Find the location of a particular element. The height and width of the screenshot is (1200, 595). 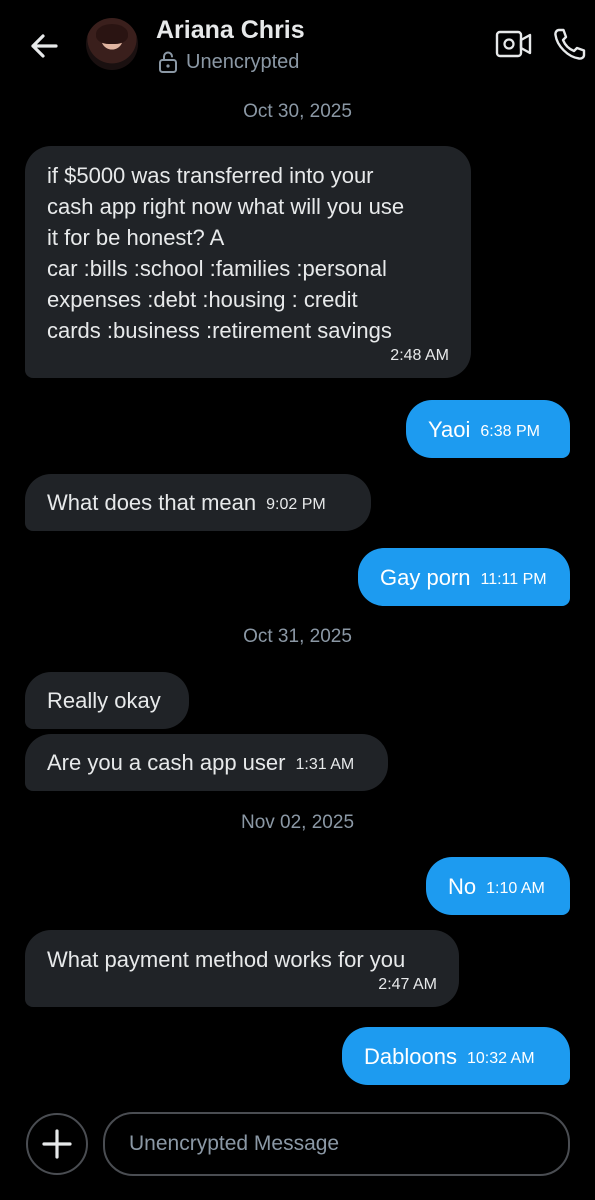

video-call-button is located at coordinates (514, 44).